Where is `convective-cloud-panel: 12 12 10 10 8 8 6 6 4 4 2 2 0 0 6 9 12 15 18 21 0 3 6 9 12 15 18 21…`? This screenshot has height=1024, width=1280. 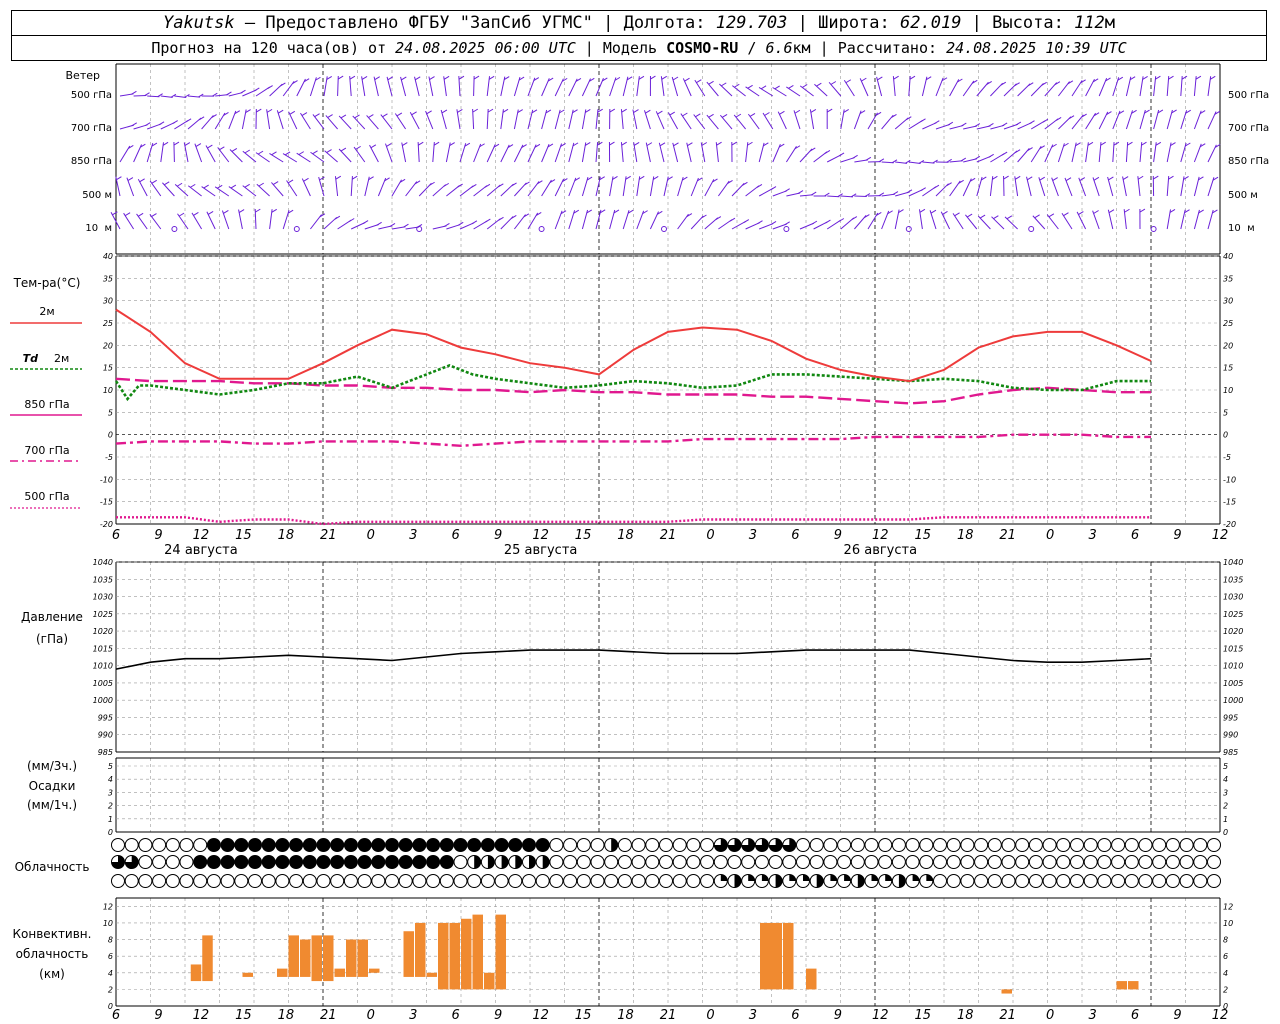 convective-cloud-panel: 12 12 10 10 8 8 6 6 4 4 2 2 0 0 6 9 12 15 18 21 0 3 6 9 12 15 18 21… is located at coordinates (668, 960).